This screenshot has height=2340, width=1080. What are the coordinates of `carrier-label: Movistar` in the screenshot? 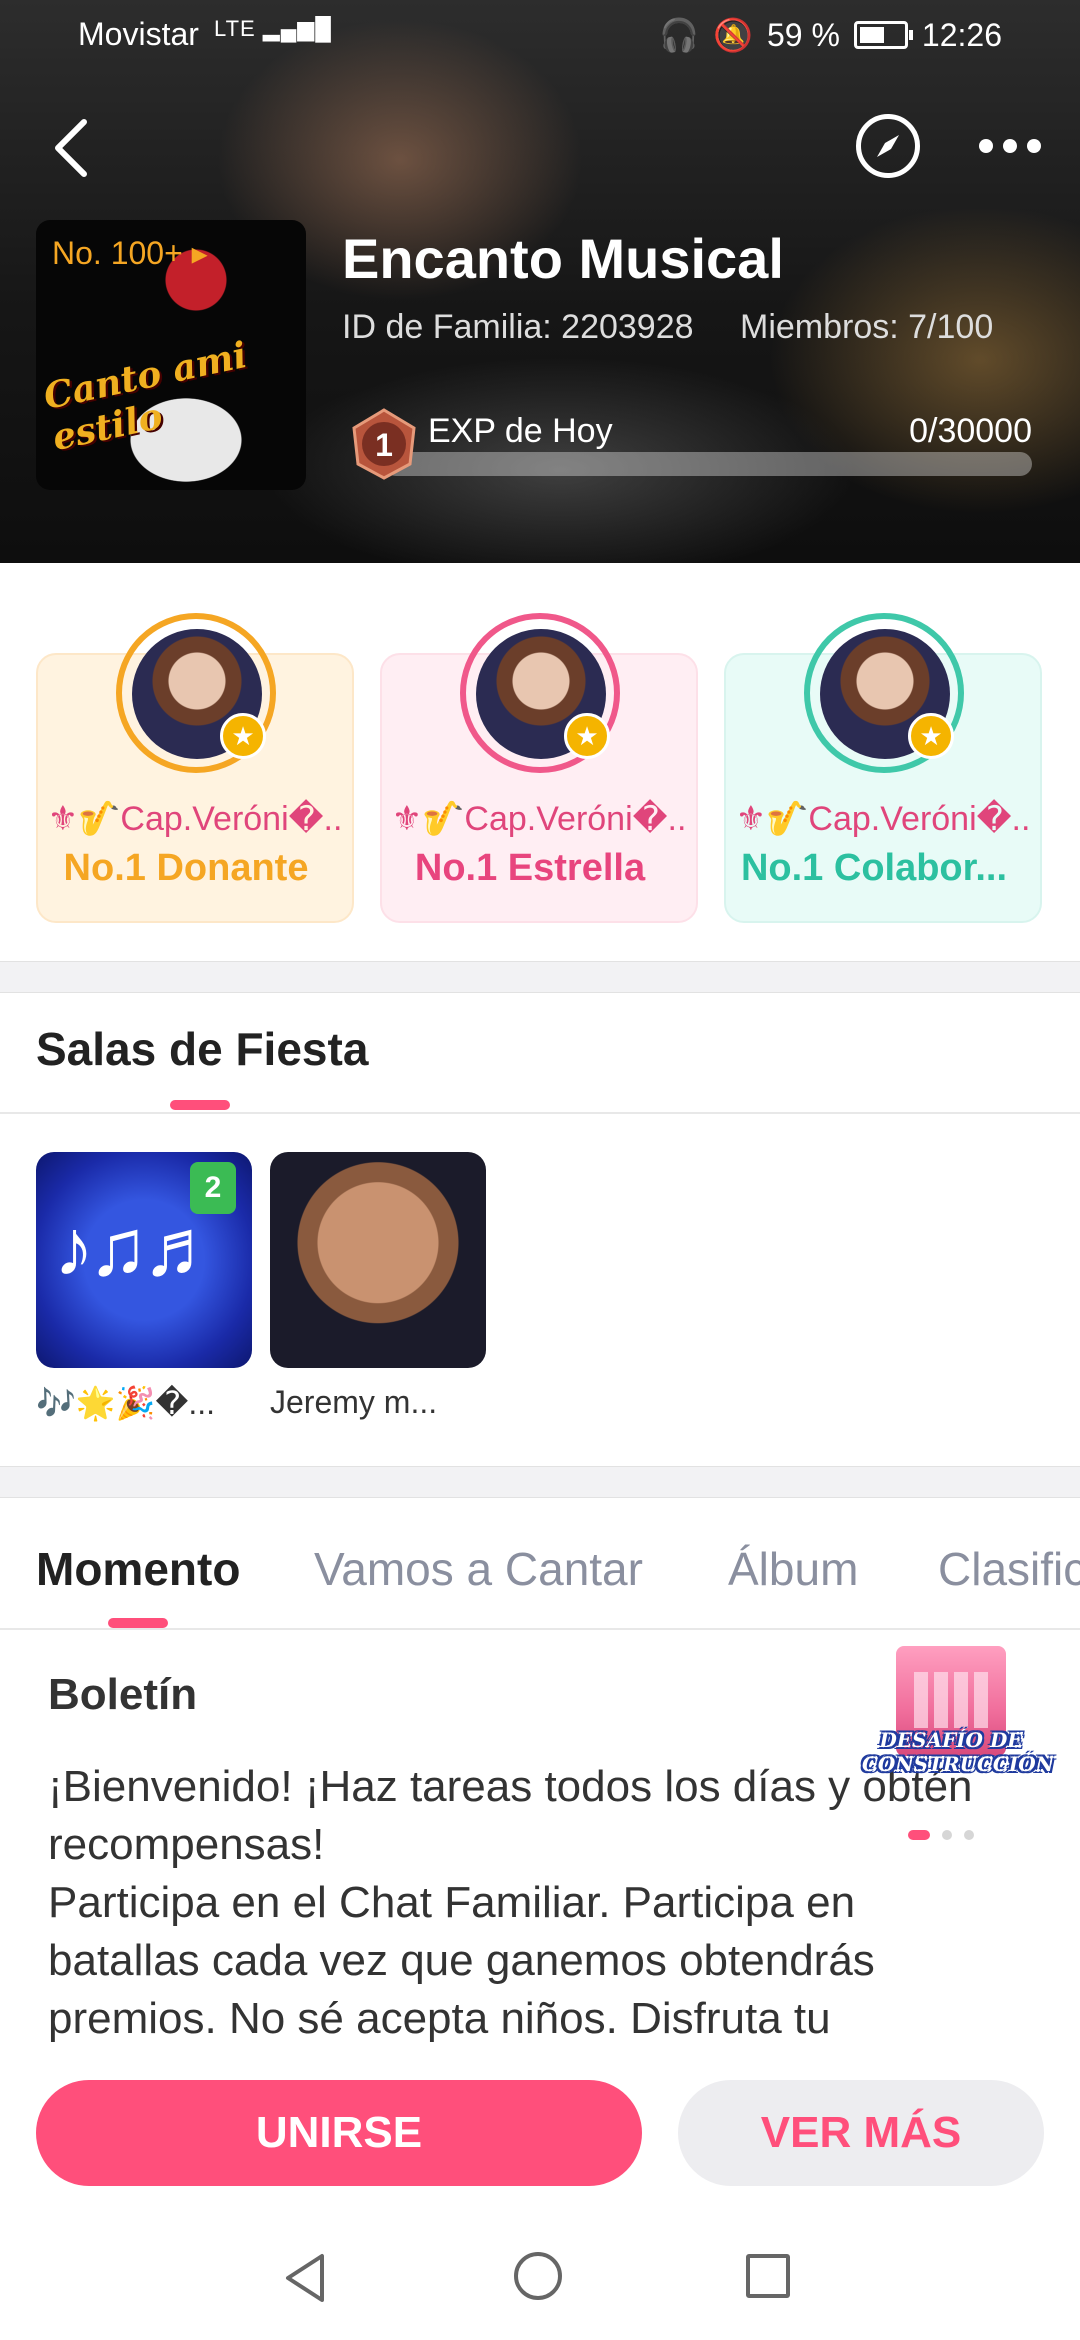 It's located at (138, 34).